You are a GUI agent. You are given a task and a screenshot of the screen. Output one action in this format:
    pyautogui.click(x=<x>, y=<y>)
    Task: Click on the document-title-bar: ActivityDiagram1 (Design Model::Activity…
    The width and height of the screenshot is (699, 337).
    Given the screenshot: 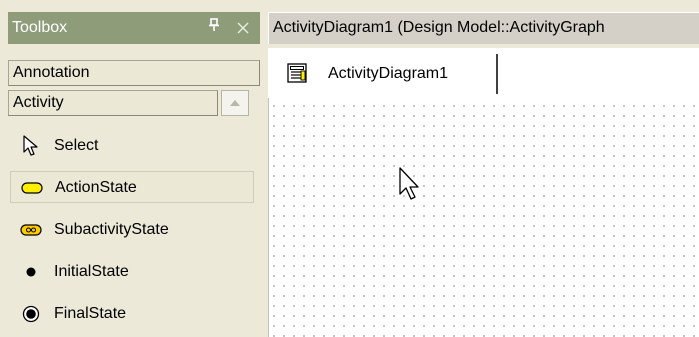 What is the action you would take?
    pyautogui.click(x=483, y=28)
    